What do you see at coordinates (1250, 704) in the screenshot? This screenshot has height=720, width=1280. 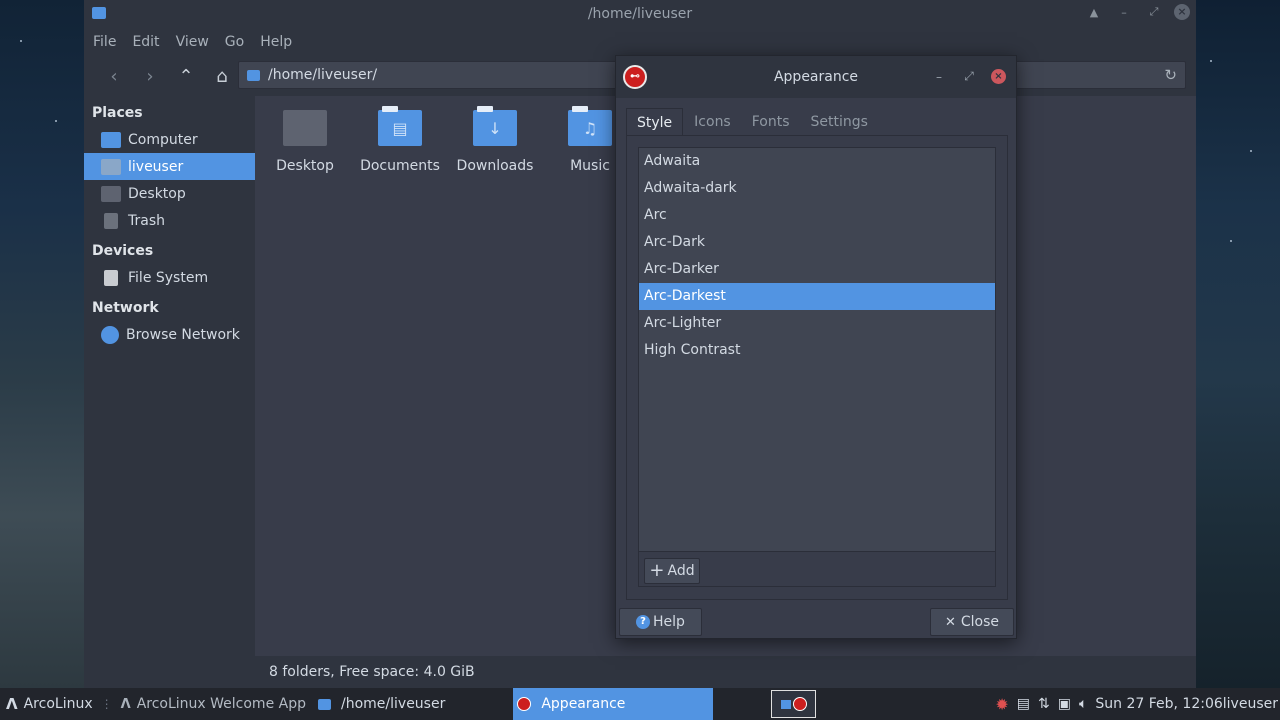 I see `user-name: liveuser` at bounding box center [1250, 704].